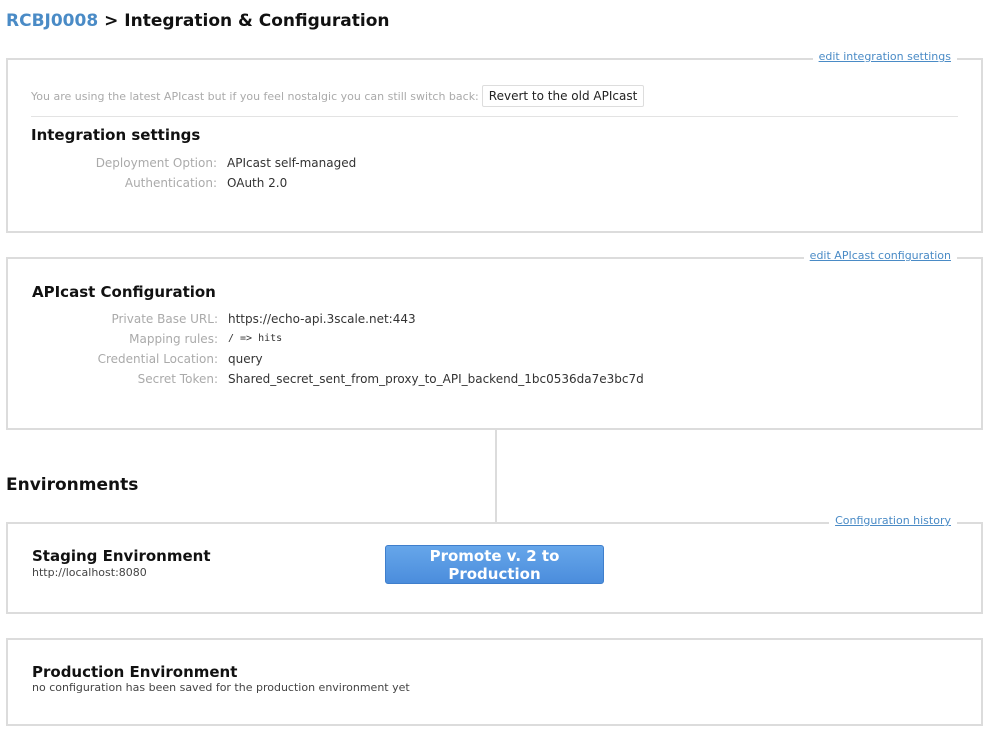 The image size is (997, 737). I want to click on edit-integration-settings-link: edit integration settings, so click(884, 56).